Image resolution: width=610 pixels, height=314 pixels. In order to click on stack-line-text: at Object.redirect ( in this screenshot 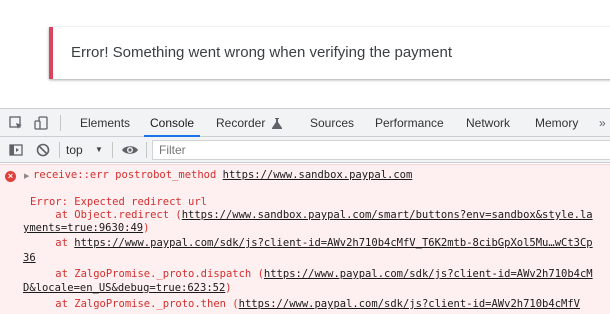, I will do `click(106, 215)`.